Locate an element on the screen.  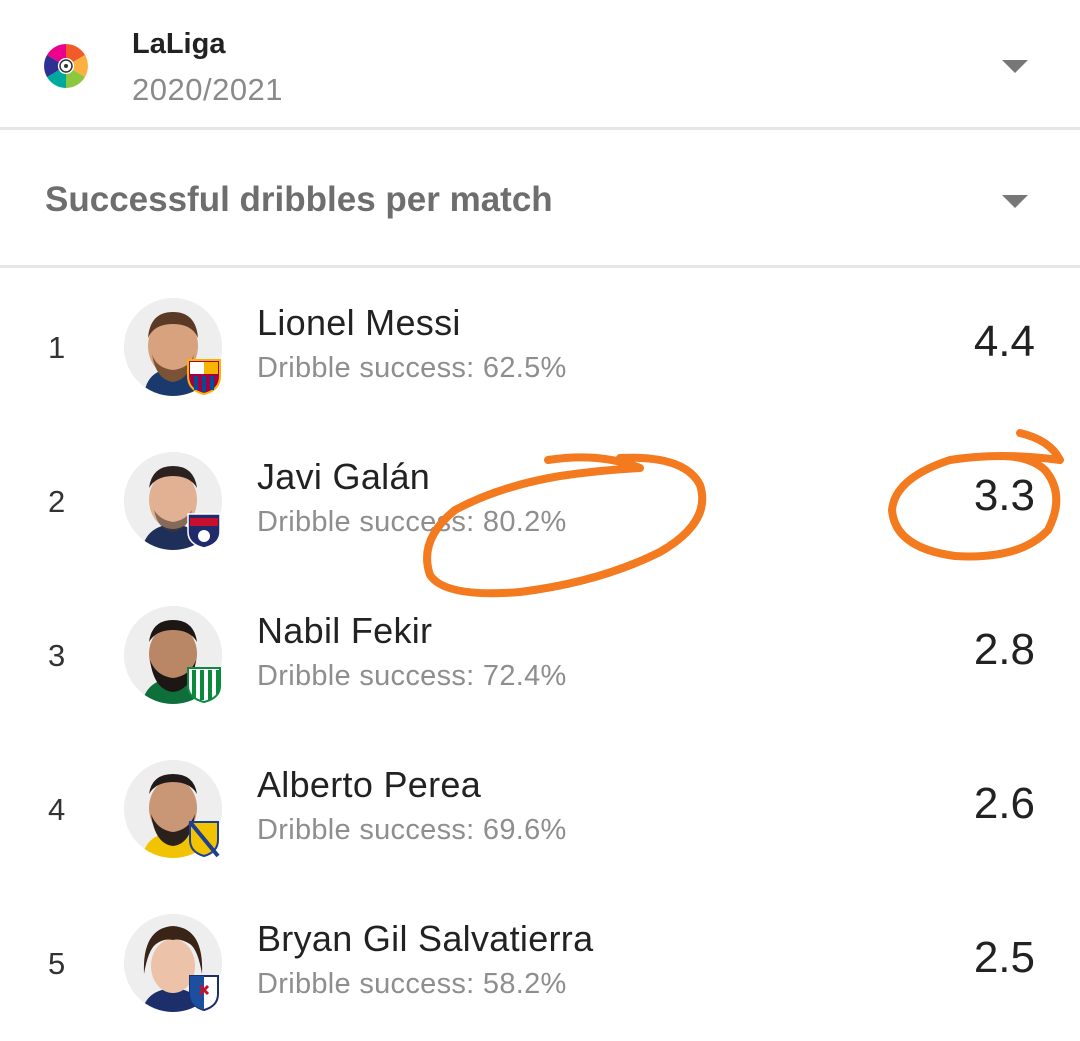
eibar-badge-icon is located at coordinates (204, 992).